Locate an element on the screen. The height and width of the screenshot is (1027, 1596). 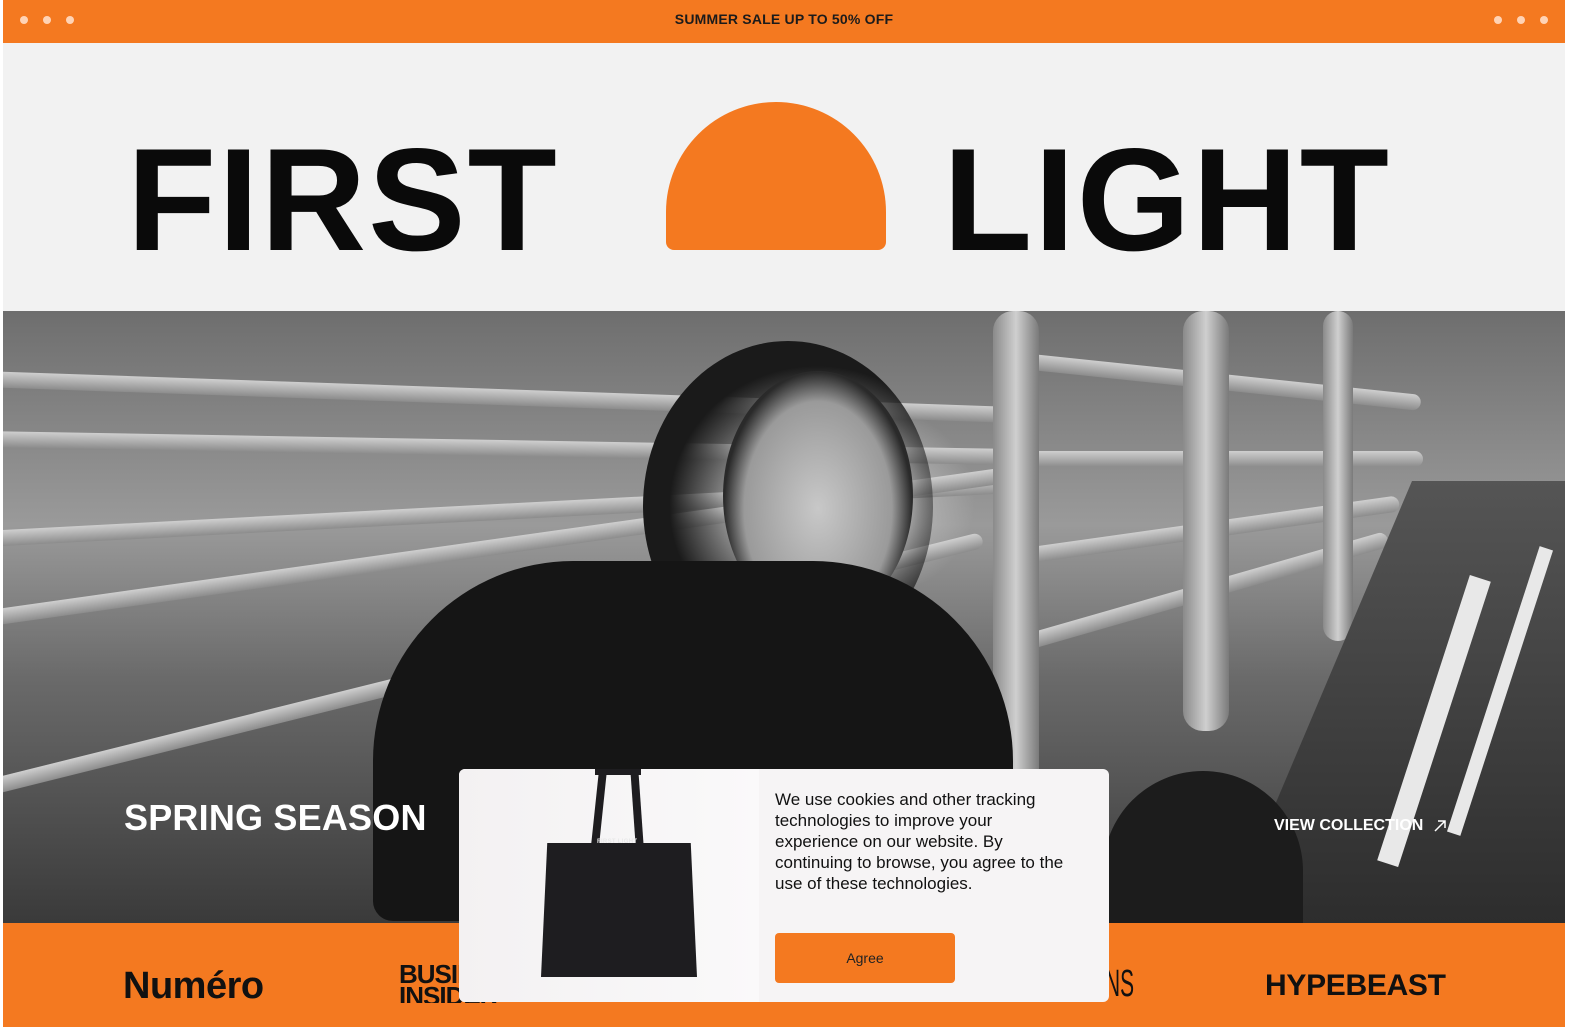
press-logo-hypebeast: HYPEBEAST is located at coordinates (1355, 985).